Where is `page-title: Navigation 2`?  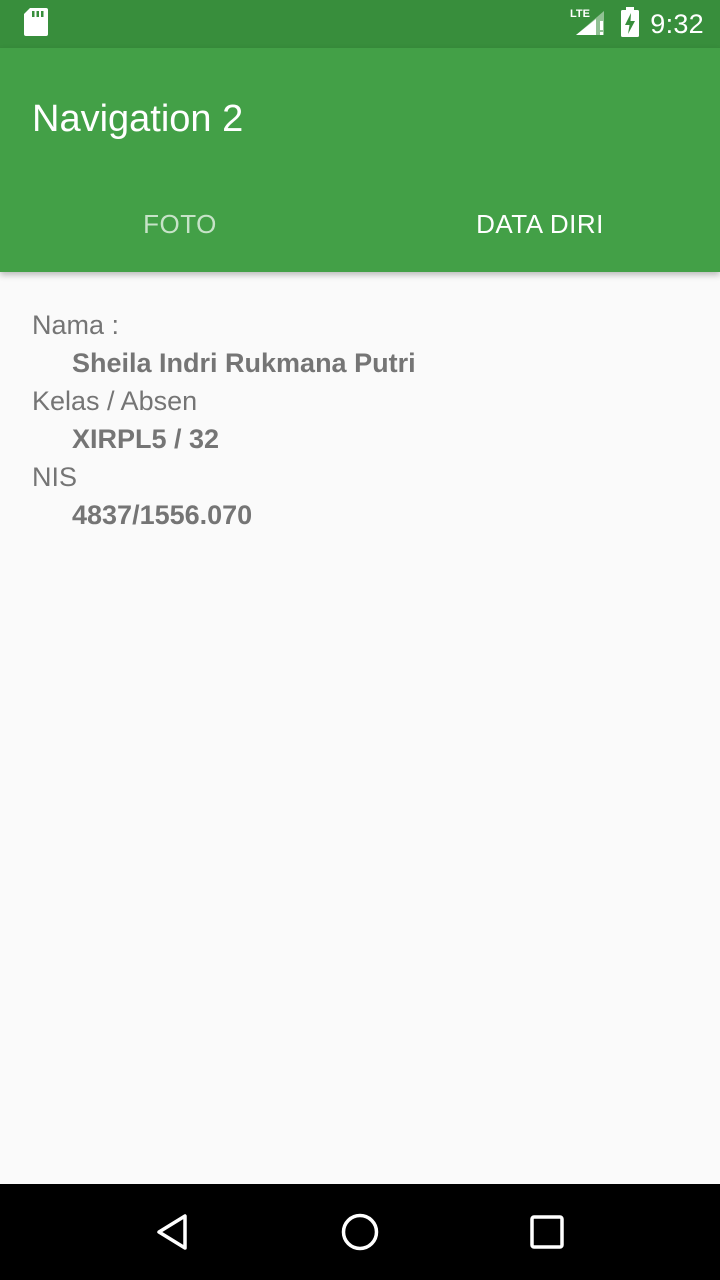 page-title: Navigation 2 is located at coordinates (138, 119).